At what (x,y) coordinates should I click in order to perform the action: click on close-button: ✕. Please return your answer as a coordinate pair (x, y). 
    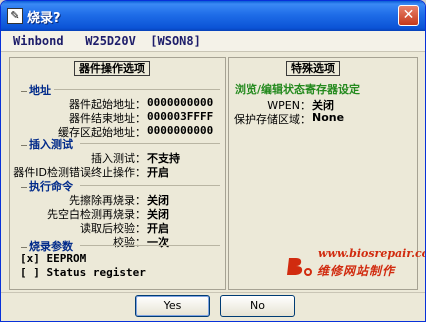
    Looking at the image, I should click on (408, 15).